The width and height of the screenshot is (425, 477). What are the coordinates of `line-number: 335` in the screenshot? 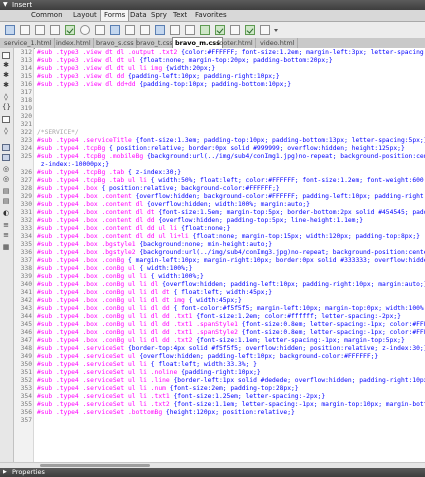 It's located at (23, 245).